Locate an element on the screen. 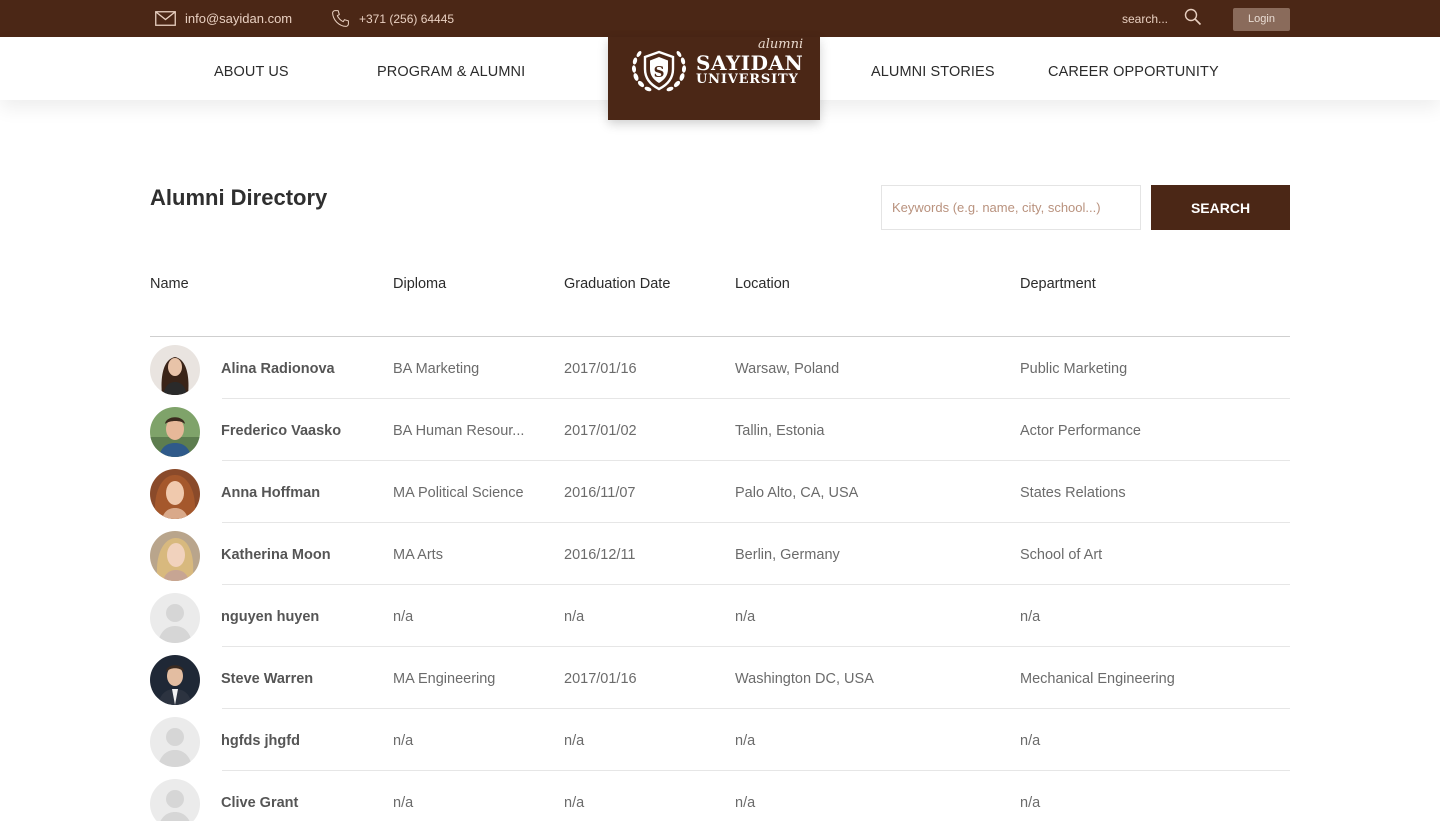 Image resolution: width=1440 pixels, height=821 pixels. column-header-department: Department is located at coordinates (1058, 284).